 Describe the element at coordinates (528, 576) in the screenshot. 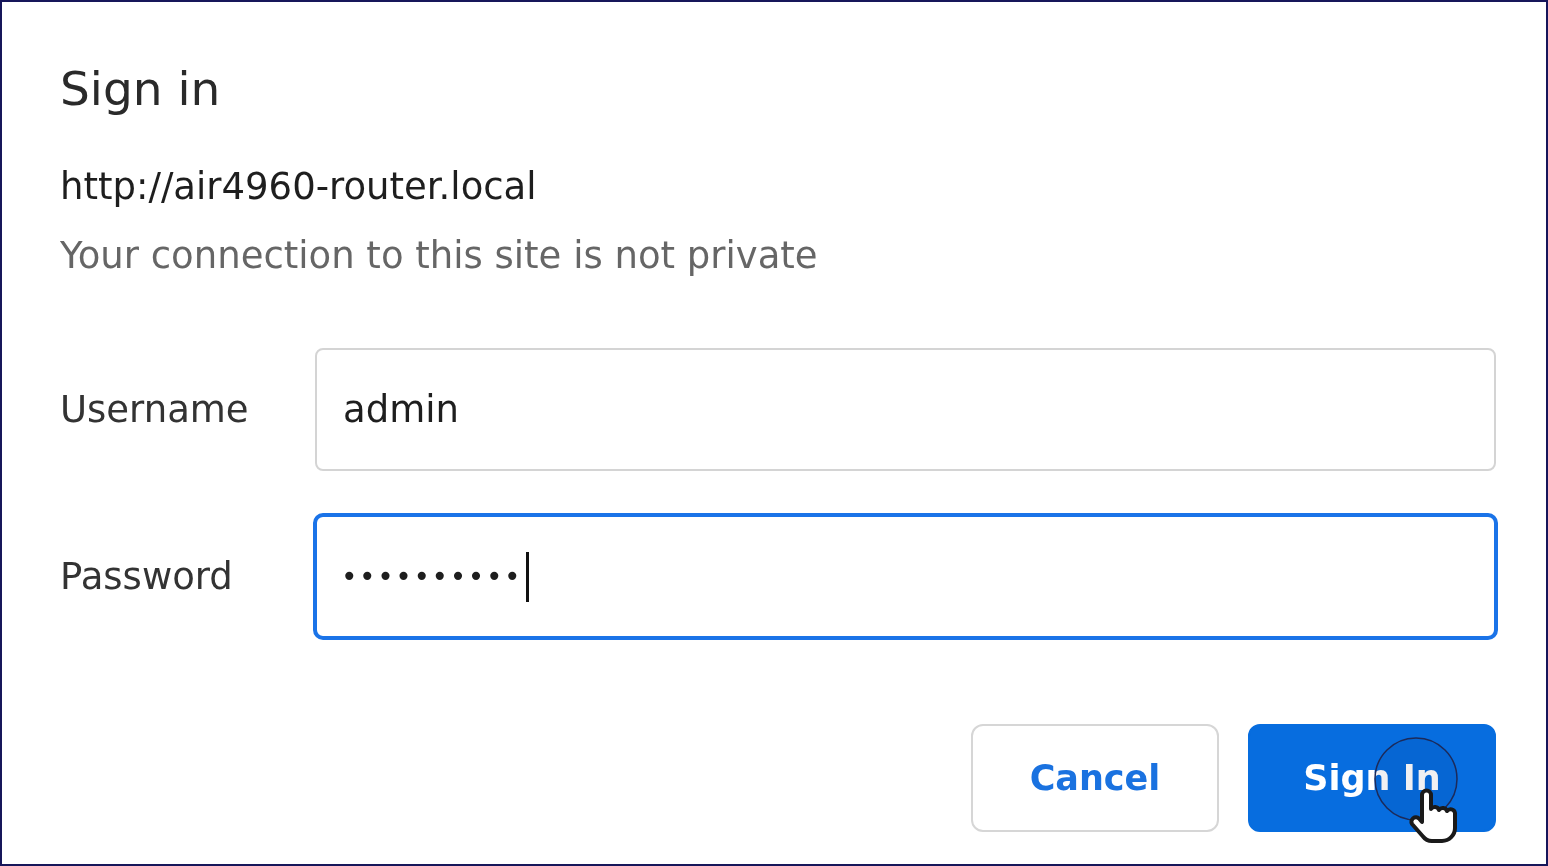

I see `text-caret-icon` at that location.